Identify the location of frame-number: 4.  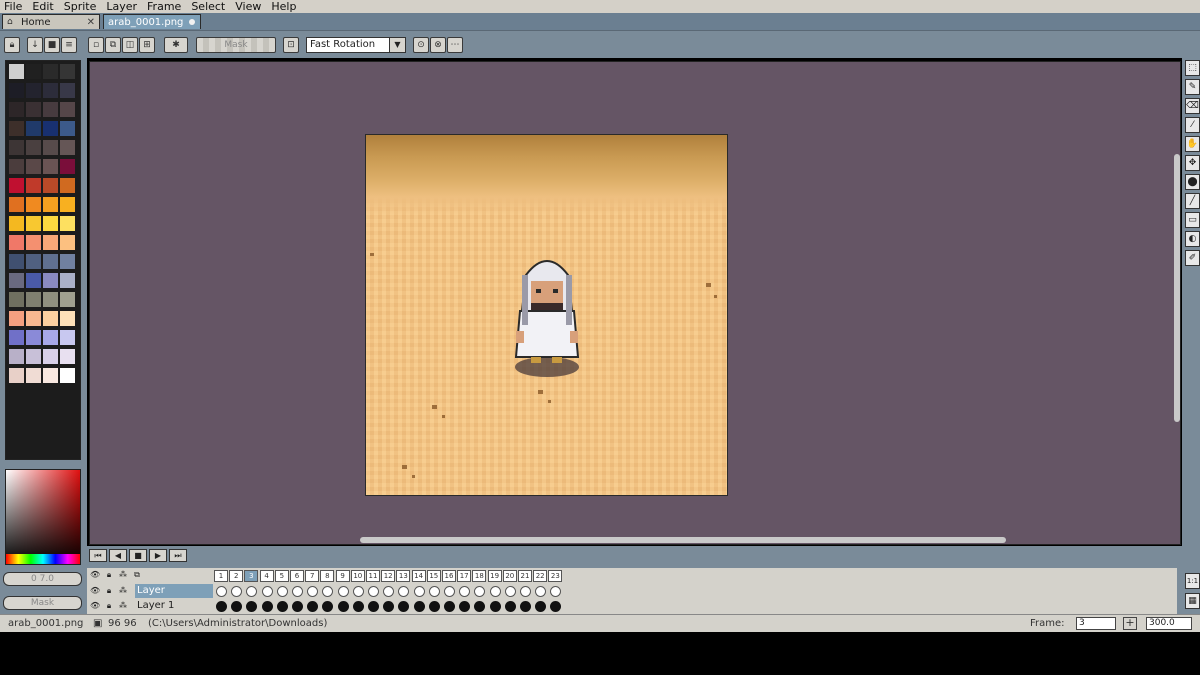
(266, 576).